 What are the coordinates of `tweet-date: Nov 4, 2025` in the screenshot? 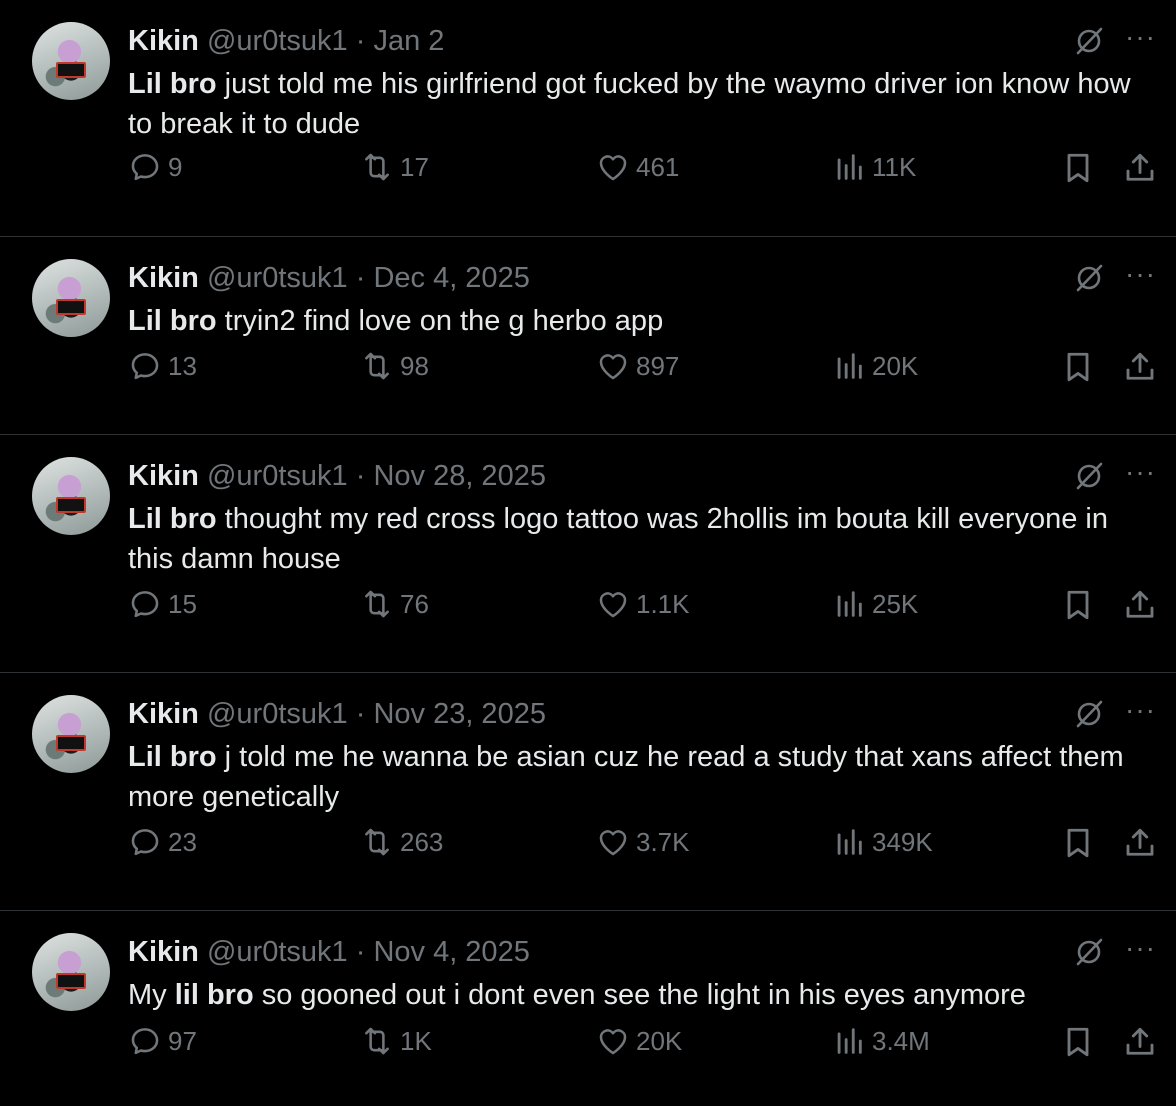 It's located at (451, 952).